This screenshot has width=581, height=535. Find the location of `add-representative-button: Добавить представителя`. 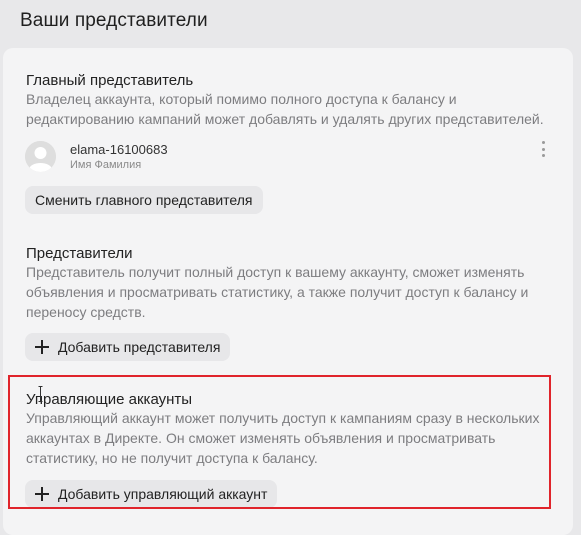

add-representative-button: Добавить представителя is located at coordinates (128, 347).